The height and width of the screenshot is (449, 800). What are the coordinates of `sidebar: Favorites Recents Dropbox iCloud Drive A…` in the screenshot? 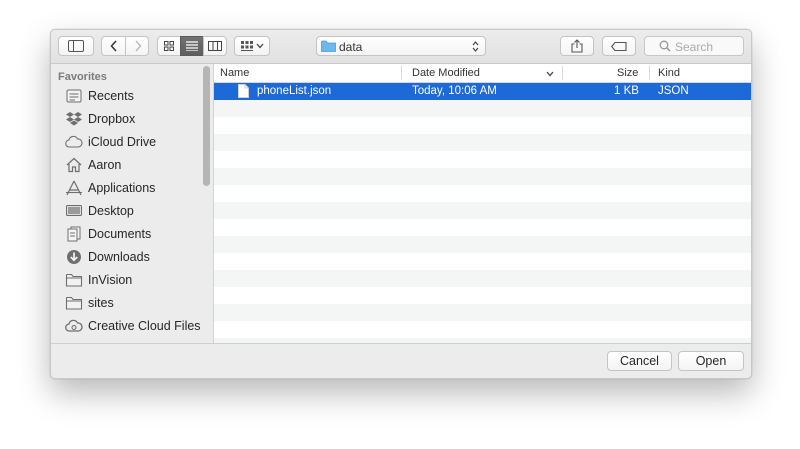 It's located at (132, 203).